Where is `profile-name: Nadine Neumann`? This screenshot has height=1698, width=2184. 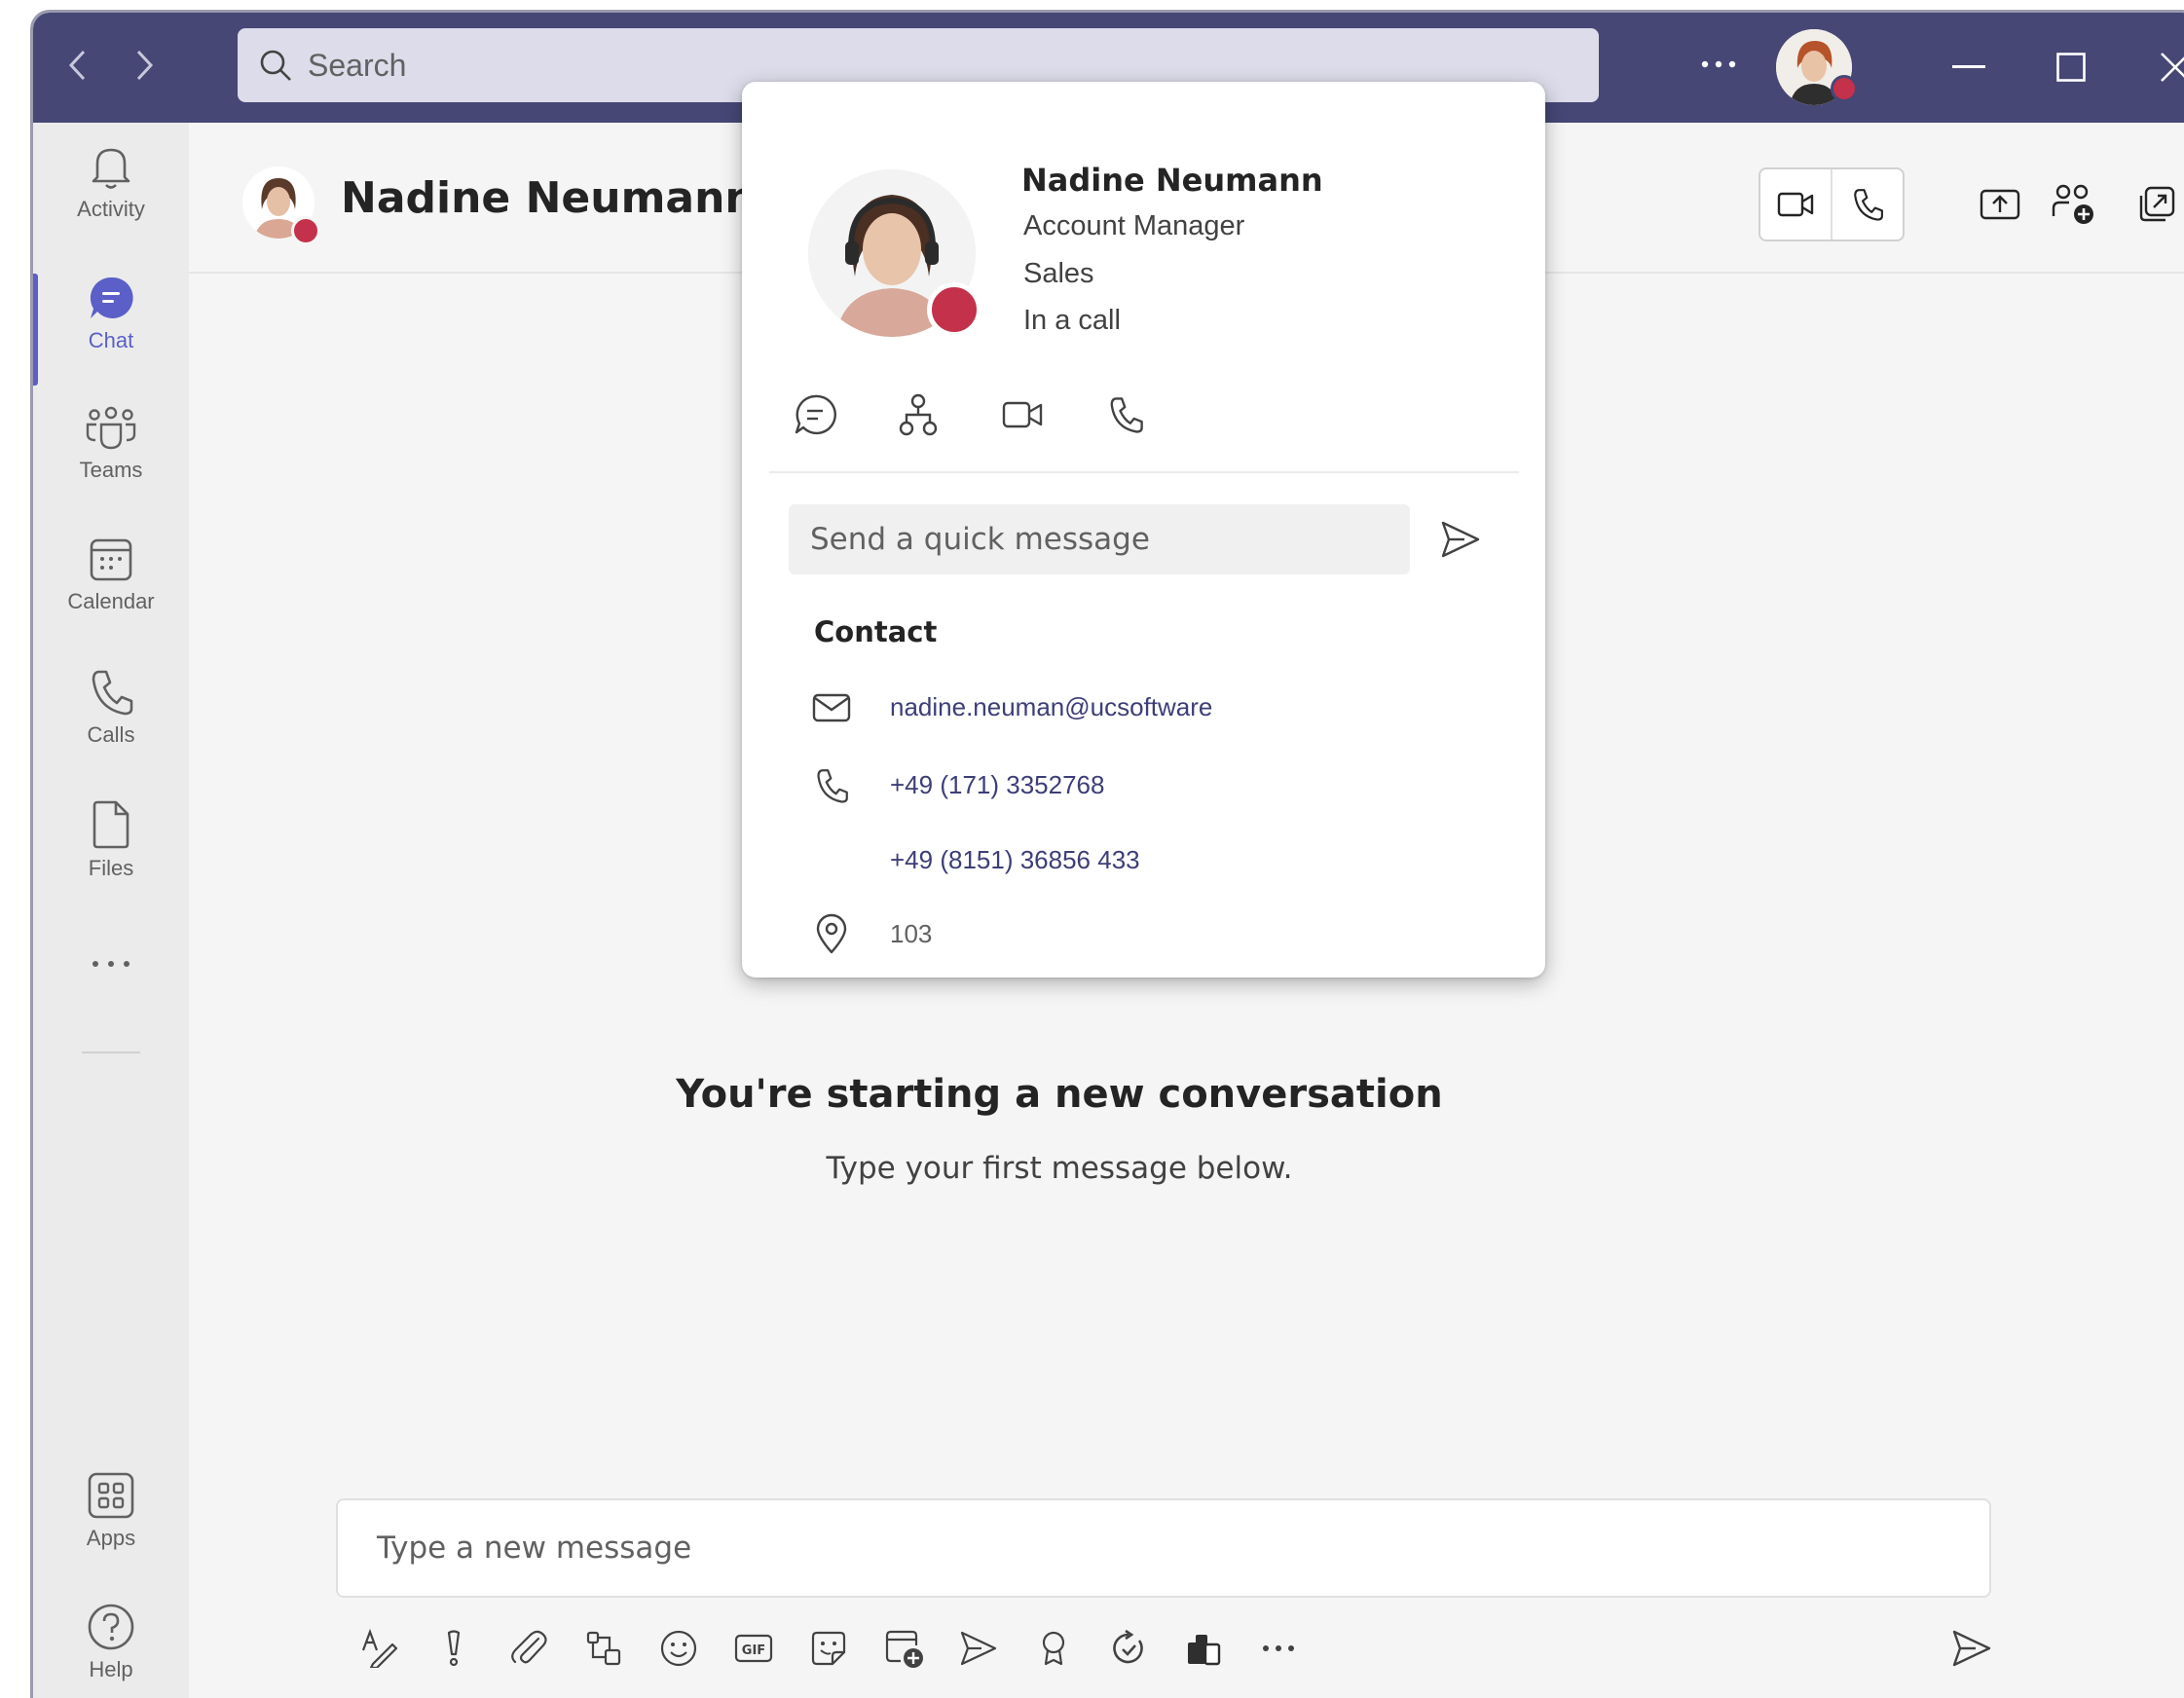 profile-name: Nadine Neumann is located at coordinates (1172, 180).